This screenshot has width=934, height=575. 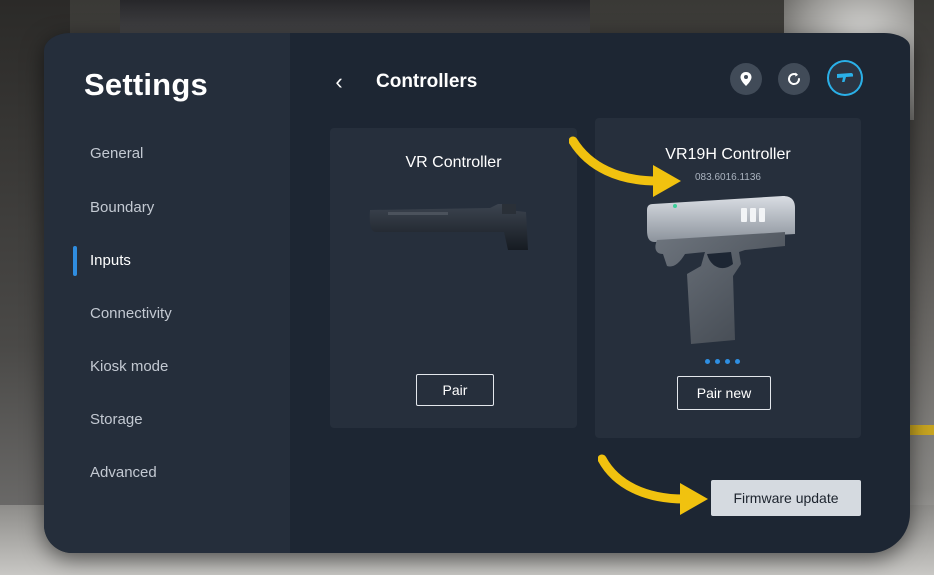 I want to click on location-pin-icon, so click(x=746, y=79).